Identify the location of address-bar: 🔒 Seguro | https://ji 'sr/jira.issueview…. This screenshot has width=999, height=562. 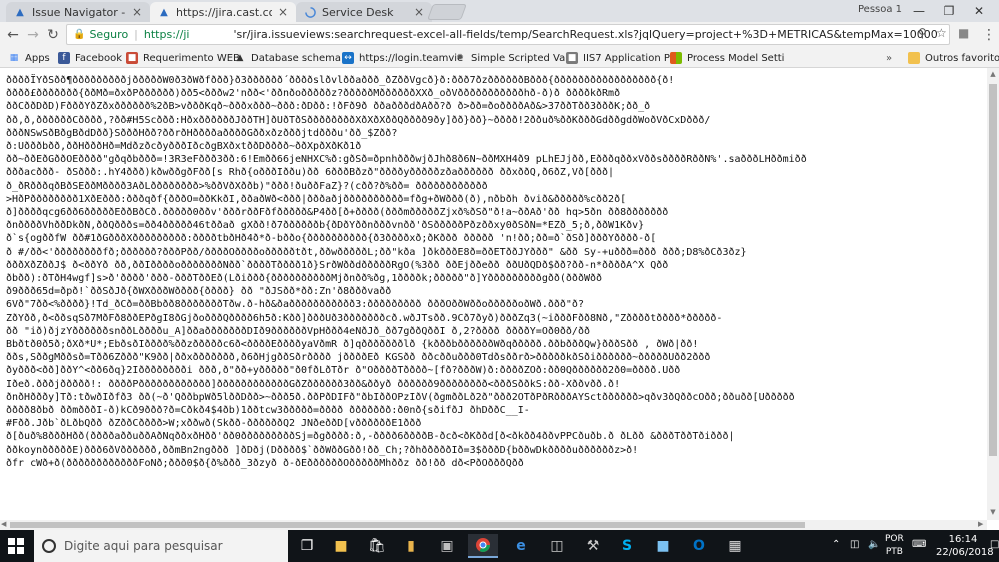
(508, 34).